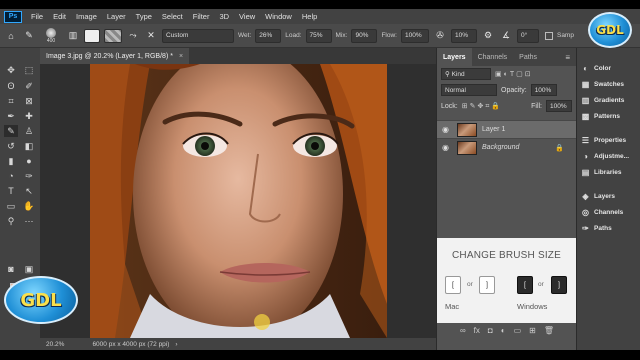 Image resolution: width=640 pixels, height=360 pixels. What do you see at coordinates (198, 35) in the screenshot?
I see `blend-preset-select: Custom` at bounding box center [198, 35].